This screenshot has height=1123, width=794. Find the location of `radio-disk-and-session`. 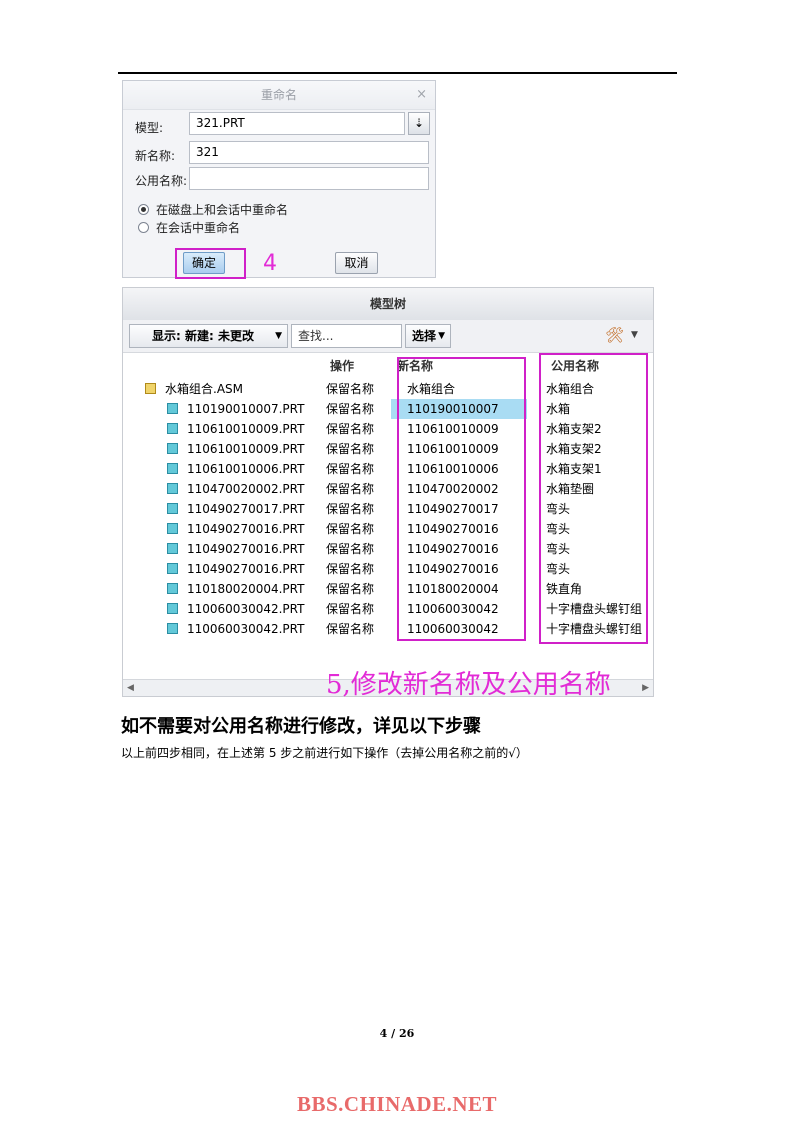

radio-disk-and-session is located at coordinates (143, 209).